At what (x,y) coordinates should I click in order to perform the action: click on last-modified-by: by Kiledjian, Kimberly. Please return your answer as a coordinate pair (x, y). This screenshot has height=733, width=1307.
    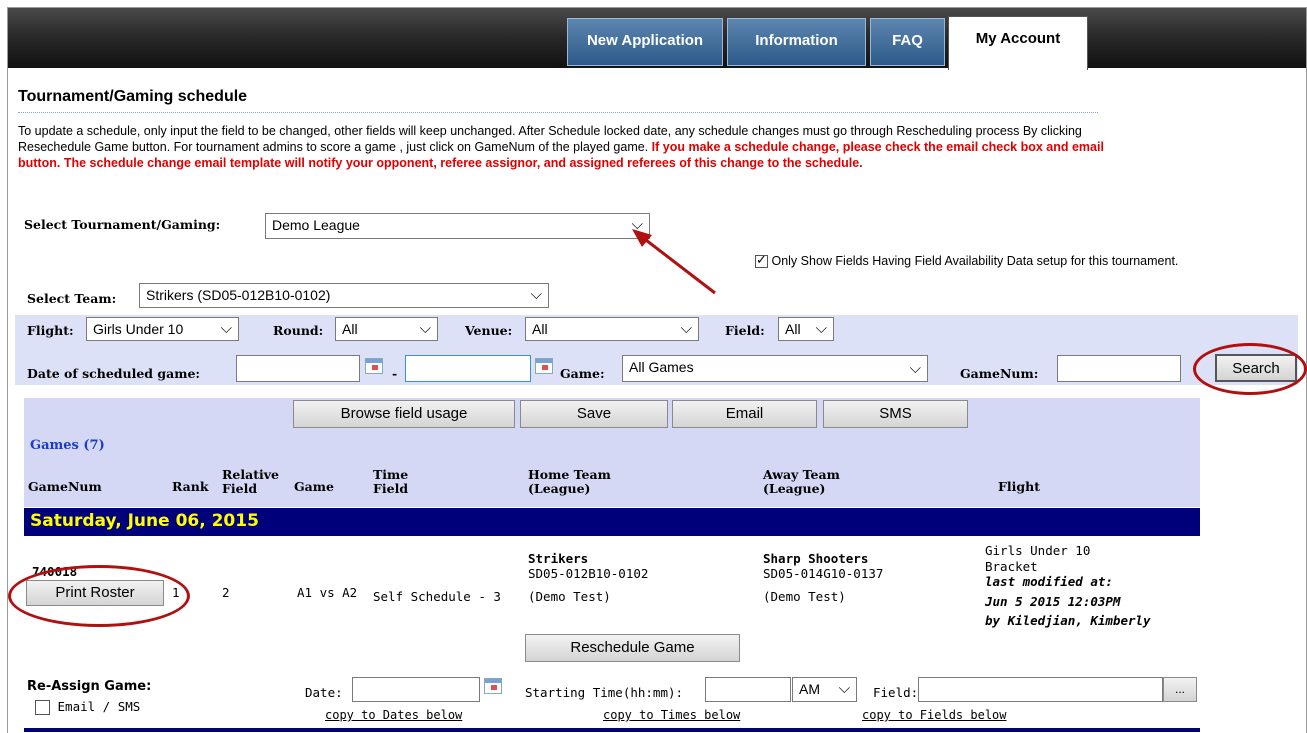
    Looking at the image, I should click on (1068, 620).